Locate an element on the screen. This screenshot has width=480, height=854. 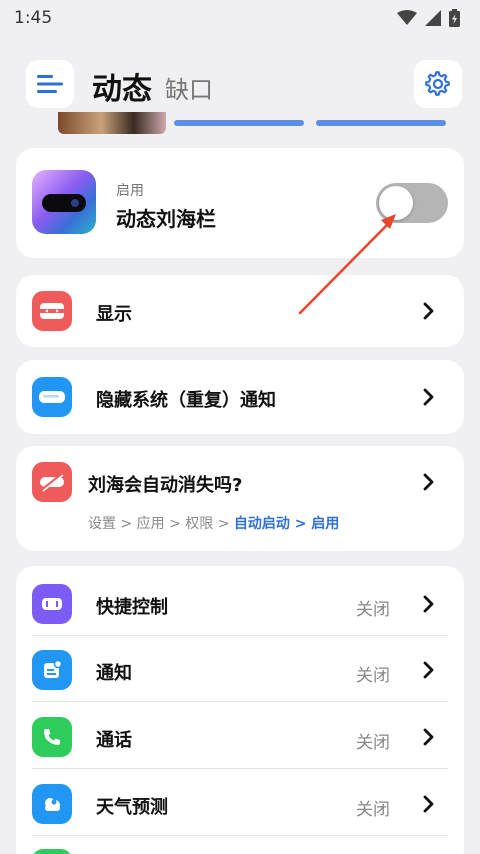
page-subtitle: 缺口 is located at coordinates (189, 90).